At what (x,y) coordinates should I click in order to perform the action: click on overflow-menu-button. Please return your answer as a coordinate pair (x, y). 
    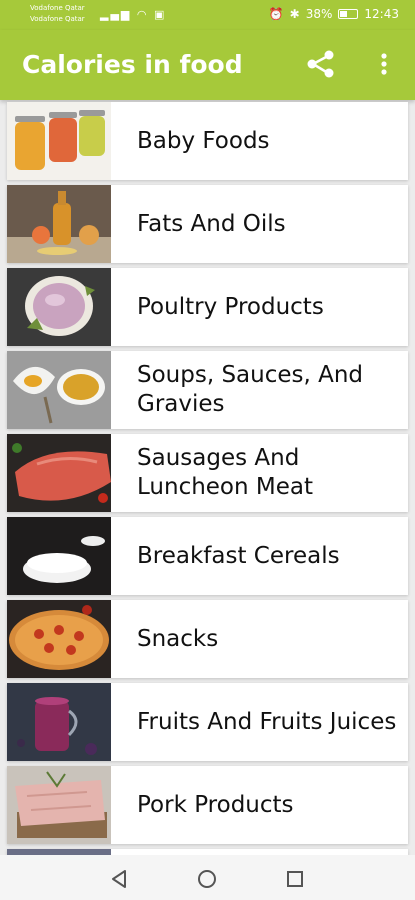
    Looking at the image, I should click on (384, 64).